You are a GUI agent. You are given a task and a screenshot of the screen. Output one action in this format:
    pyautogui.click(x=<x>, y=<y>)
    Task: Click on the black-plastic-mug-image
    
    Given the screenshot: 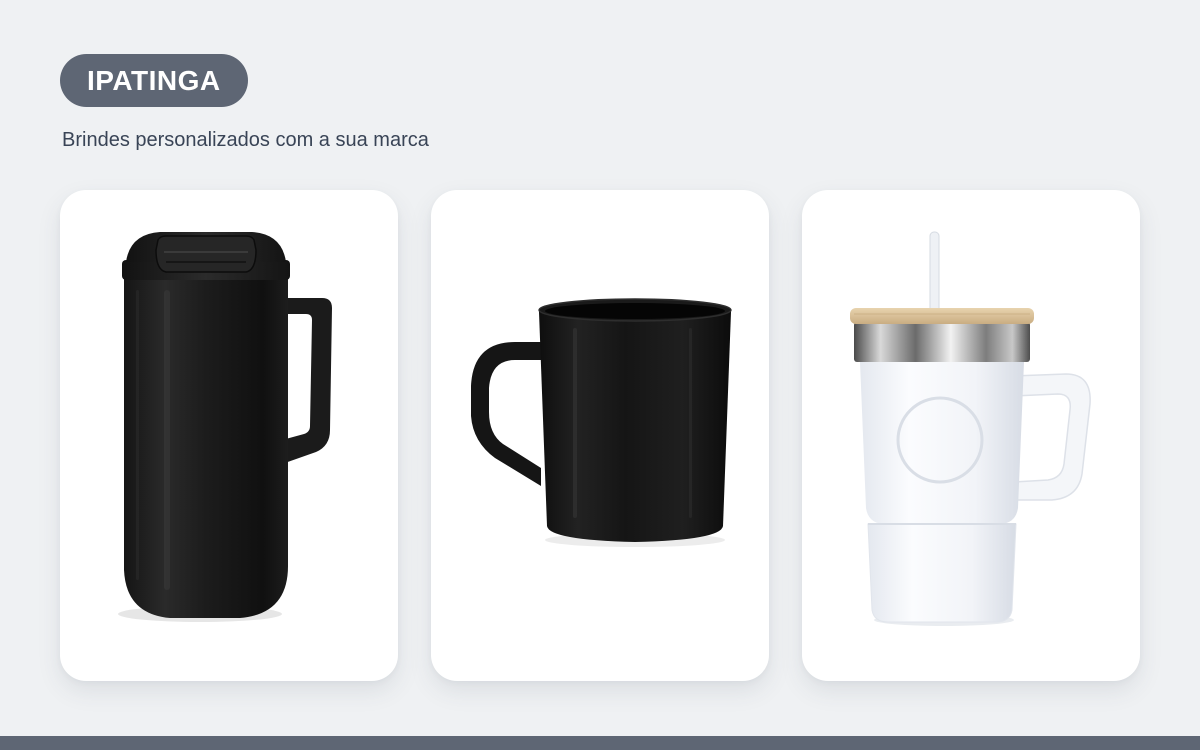 What is the action you would take?
    pyautogui.click(x=601, y=422)
    